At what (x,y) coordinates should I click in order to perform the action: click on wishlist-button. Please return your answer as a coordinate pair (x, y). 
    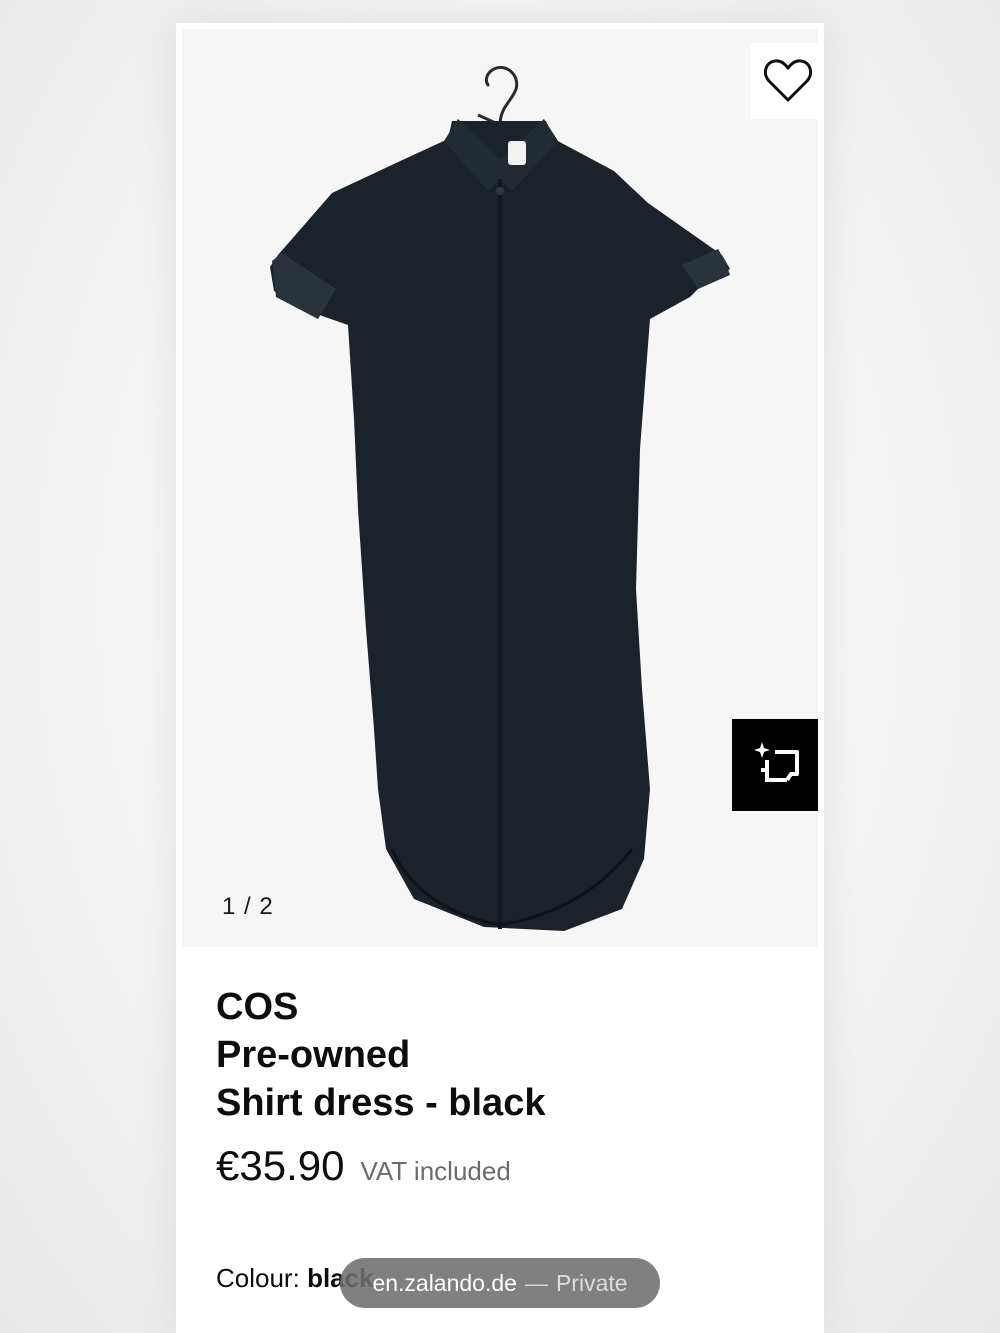
    Looking at the image, I should click on (784, 81).